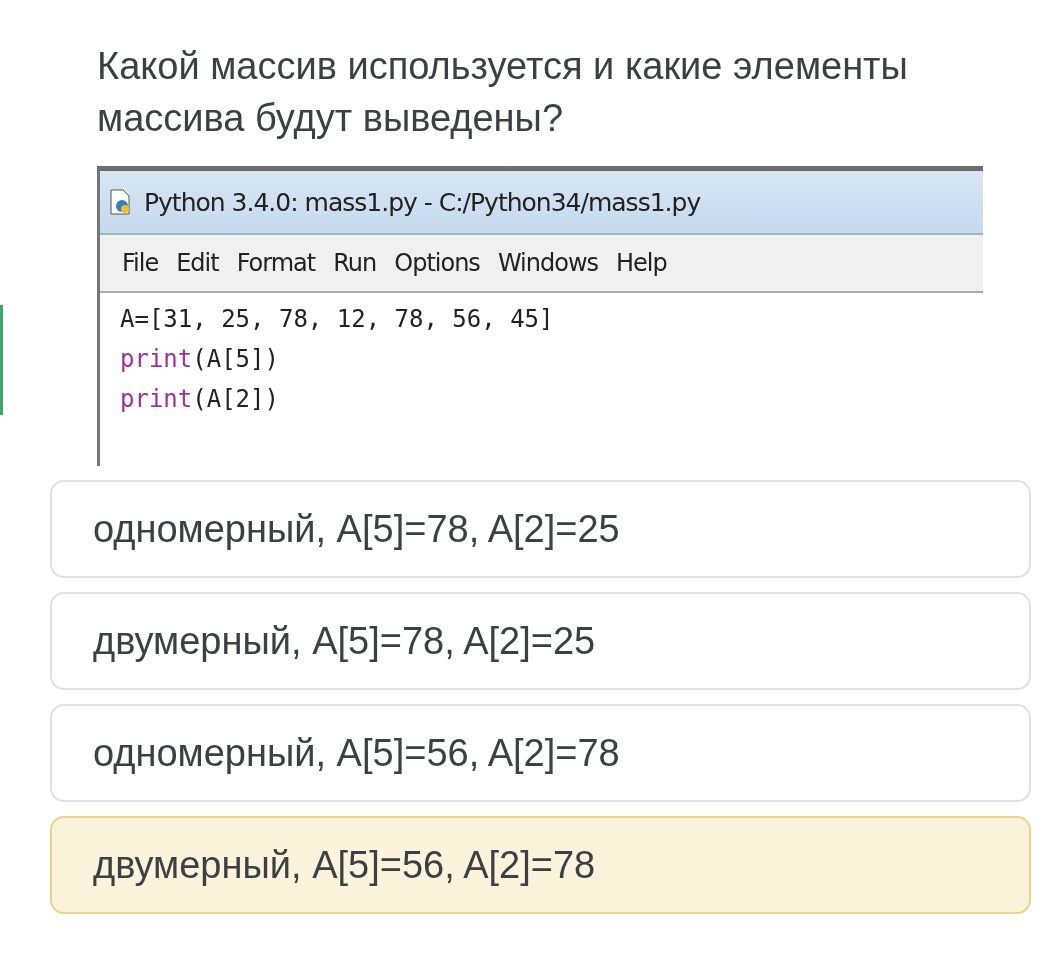 The image size is (1057, 977). I want to click on menu-item: Format, so click(276, 263).